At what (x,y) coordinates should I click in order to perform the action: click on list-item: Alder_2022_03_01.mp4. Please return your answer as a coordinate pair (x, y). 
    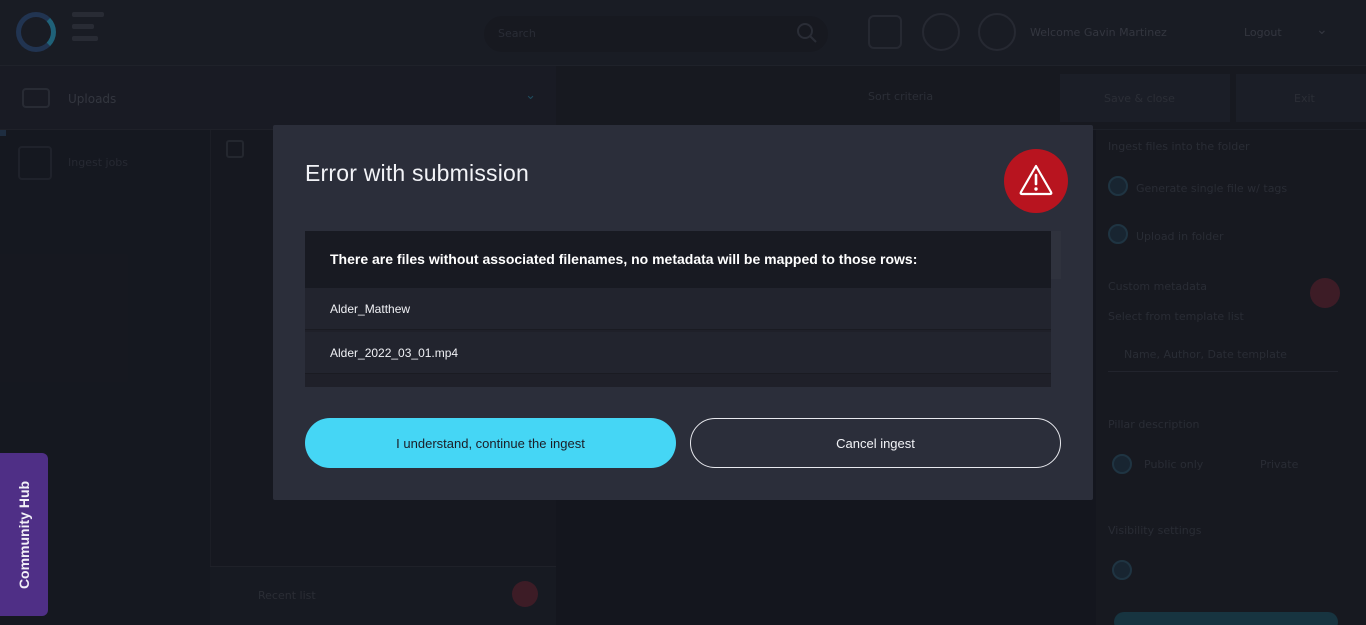
    Looking at the image, I should click on (678, 353).